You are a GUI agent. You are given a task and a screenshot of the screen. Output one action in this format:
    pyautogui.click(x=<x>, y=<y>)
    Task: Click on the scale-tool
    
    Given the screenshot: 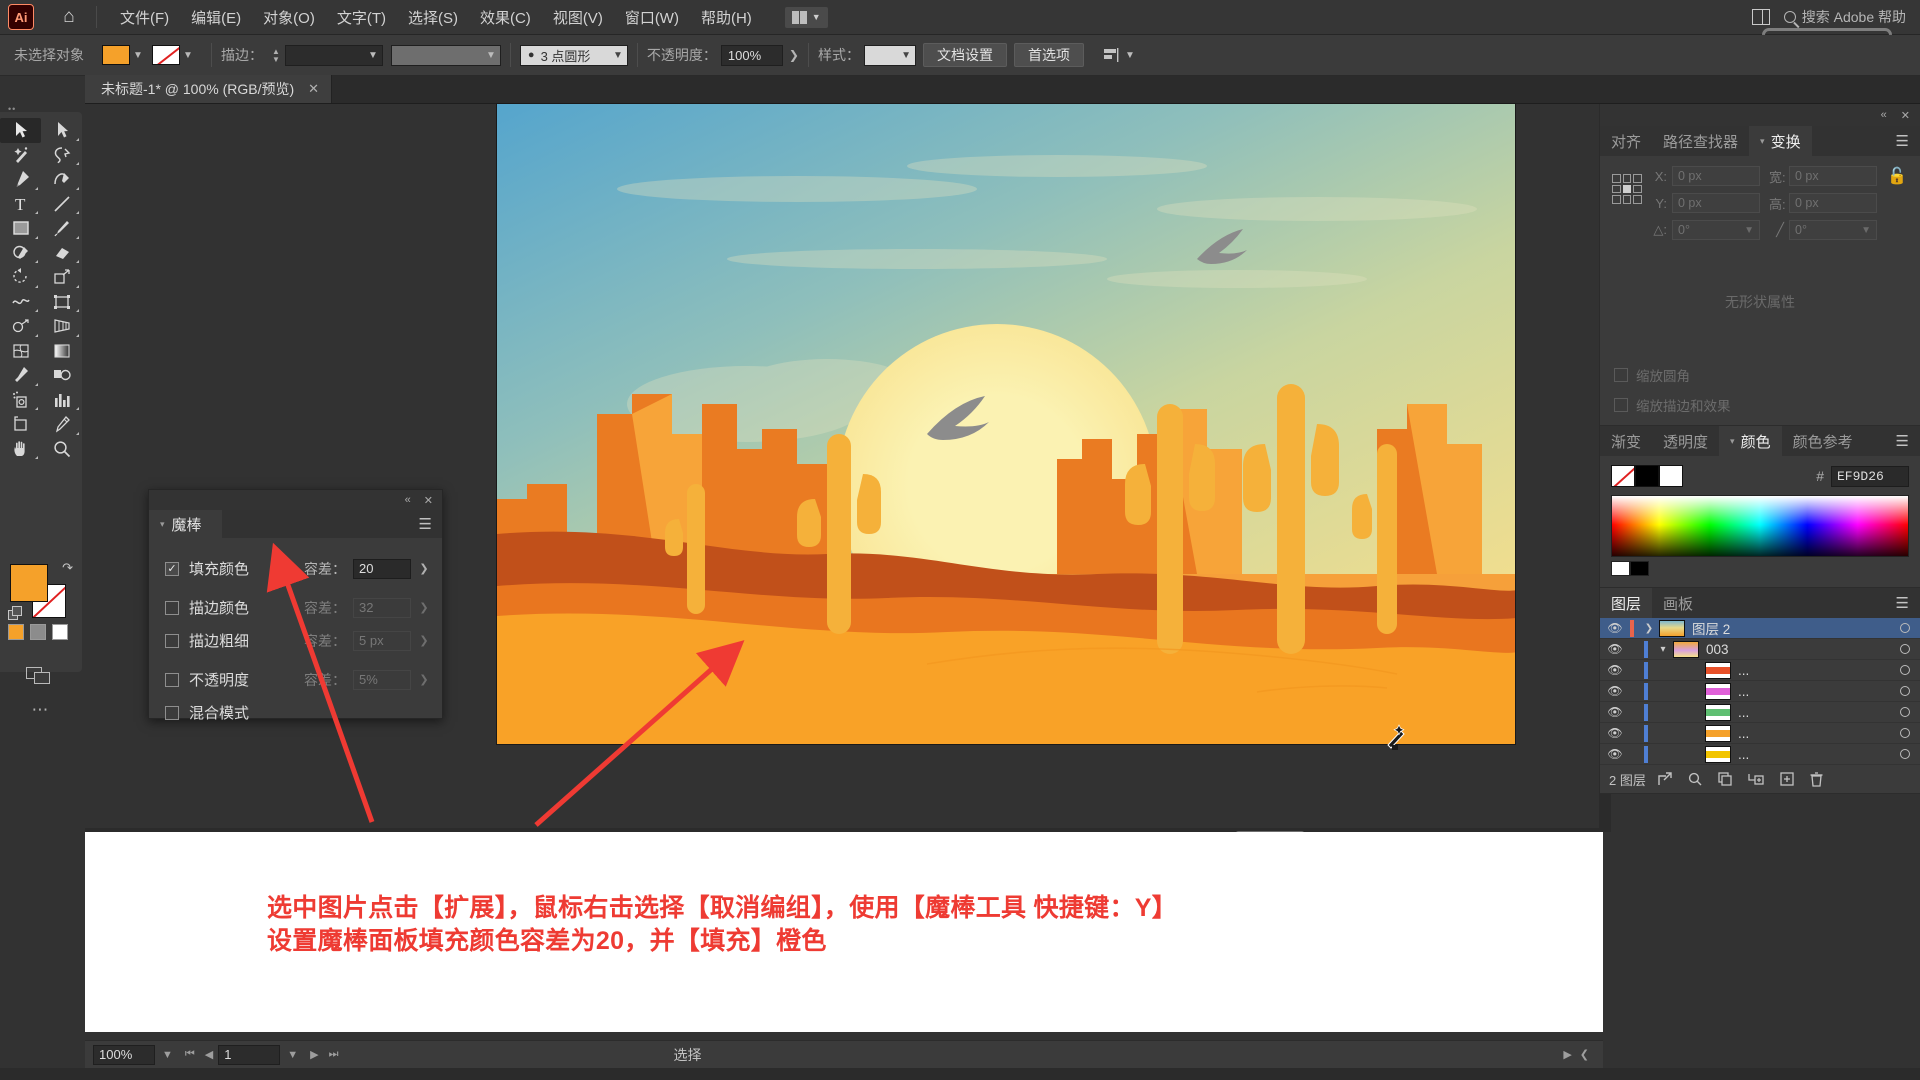 What is the action you would take?
    pyautogui.click(x=61, y=277)
    